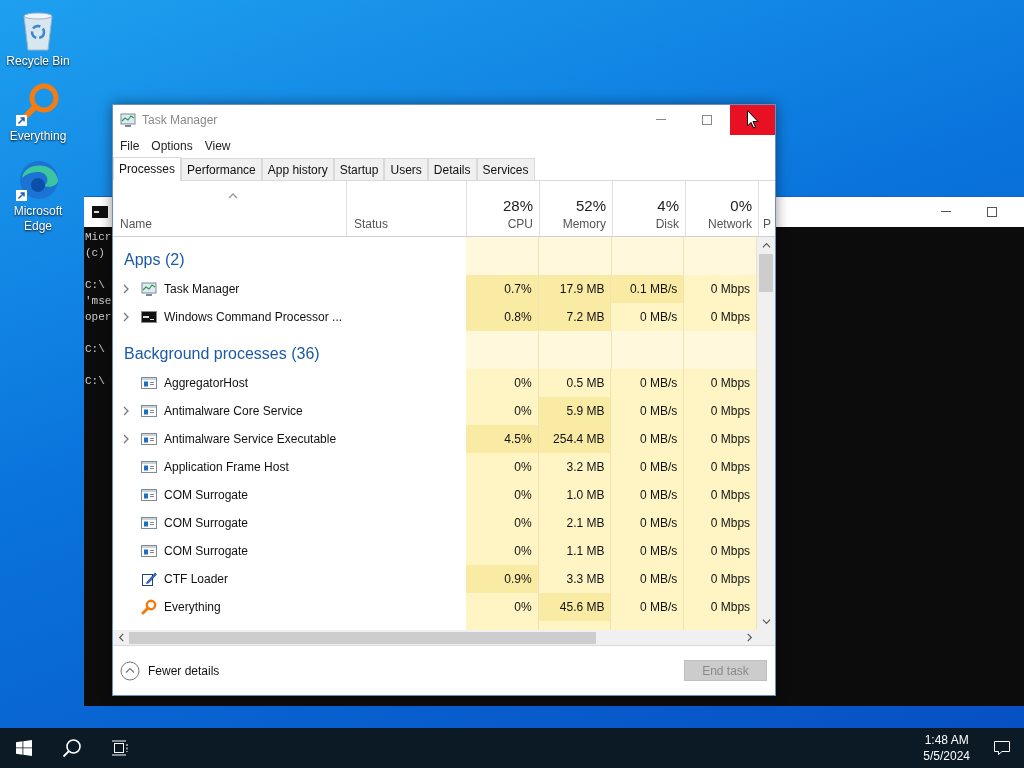 The image size is (1024, 768). What do you see at coordinates (226, 467) in the screenshot?
I see `process-name: Application Frame Host` at bounding box center [226, 467].